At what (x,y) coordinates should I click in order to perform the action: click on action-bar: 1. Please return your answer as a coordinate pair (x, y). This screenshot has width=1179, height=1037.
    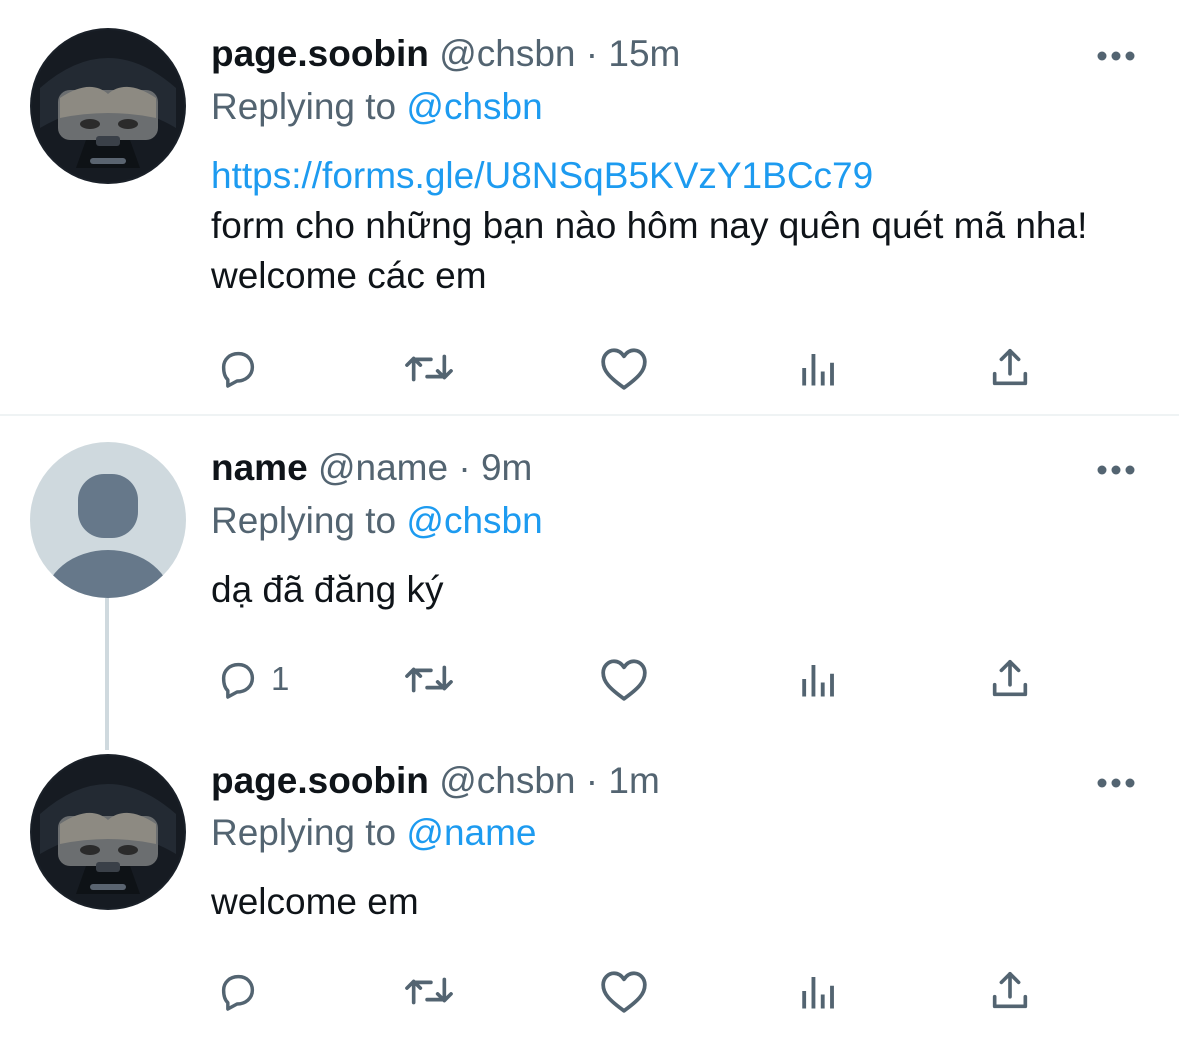
    Looking at the image, I should click on (651, 679).